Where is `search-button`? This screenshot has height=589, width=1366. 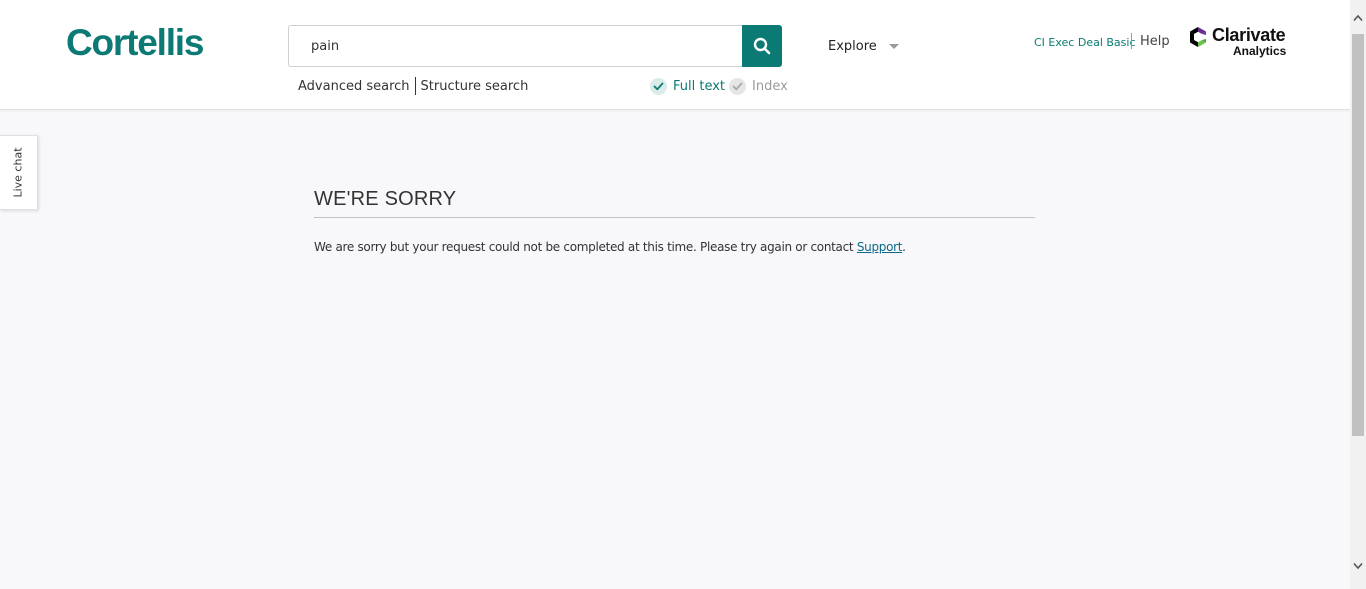
search-button is located at coordinates (762, 46).